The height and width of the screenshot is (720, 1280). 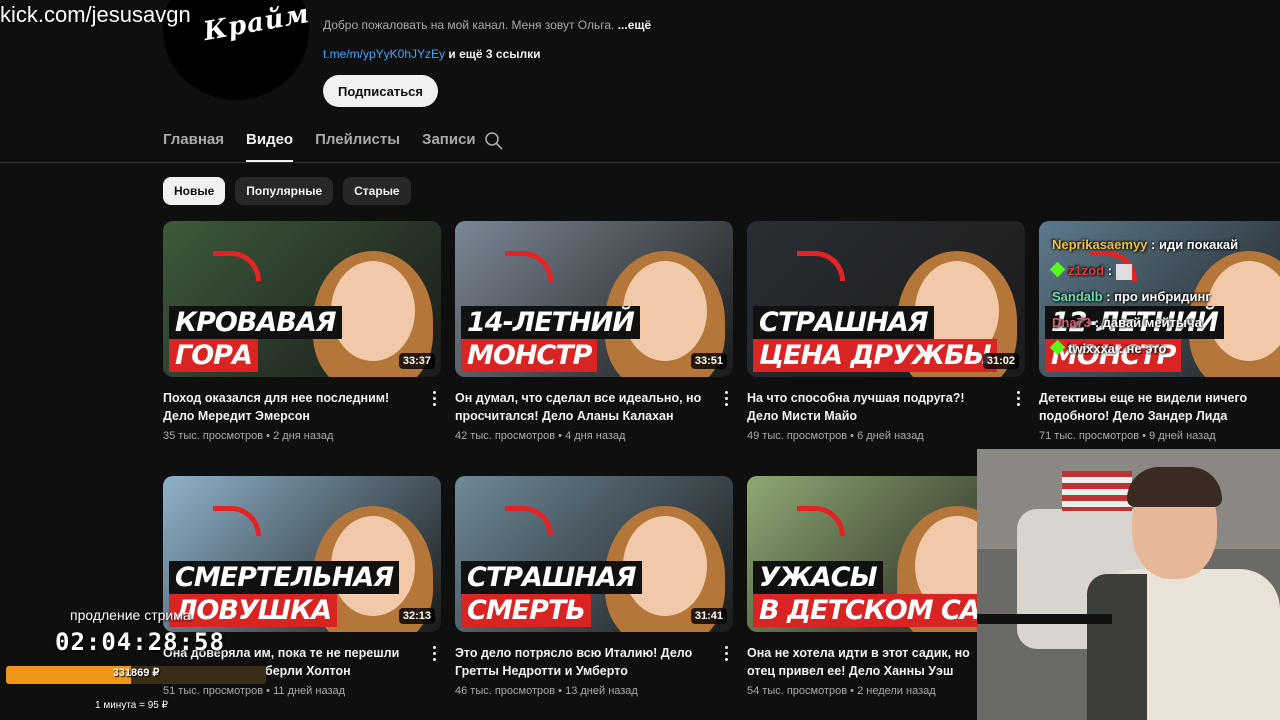 I want to click on chip-oldest: Старые, so click(x=377, y=191).